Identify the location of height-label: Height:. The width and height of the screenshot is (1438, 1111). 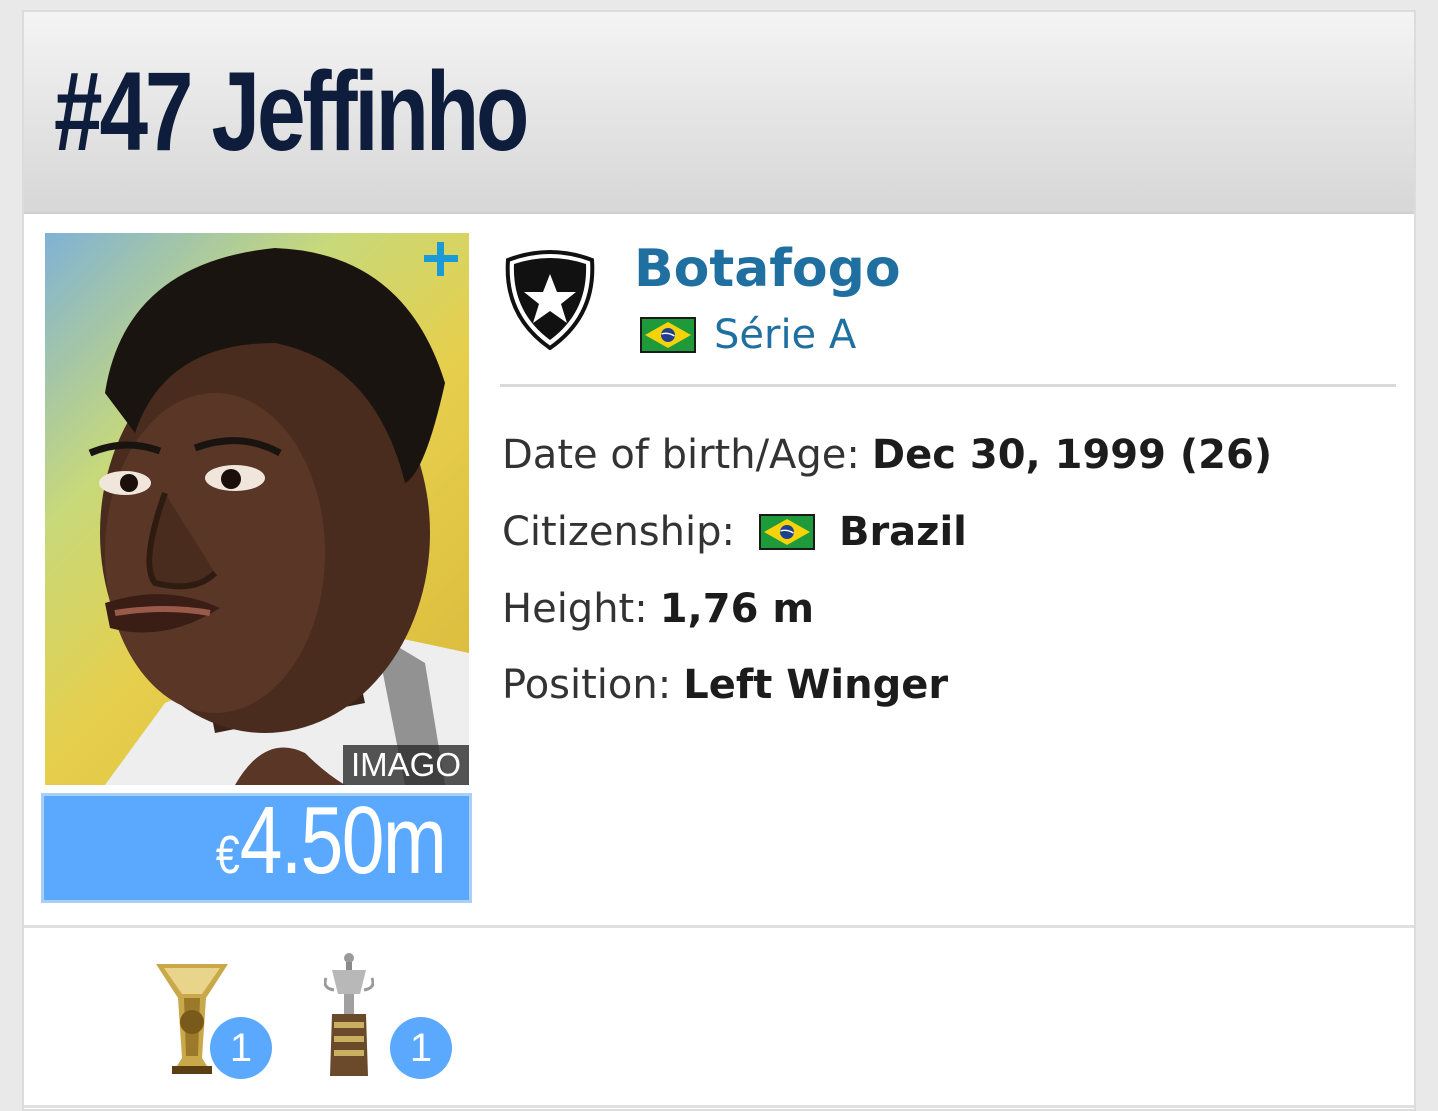
(575, 609).